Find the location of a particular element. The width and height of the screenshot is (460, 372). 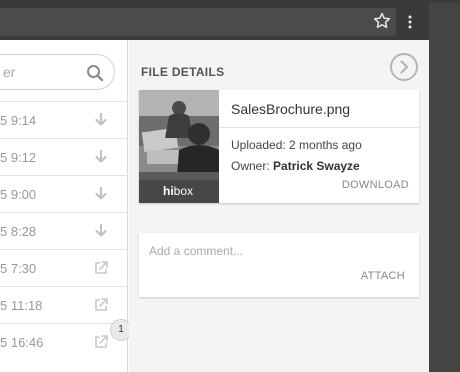

download-button: DOWNLOAD is located at coordinates (375, 185).